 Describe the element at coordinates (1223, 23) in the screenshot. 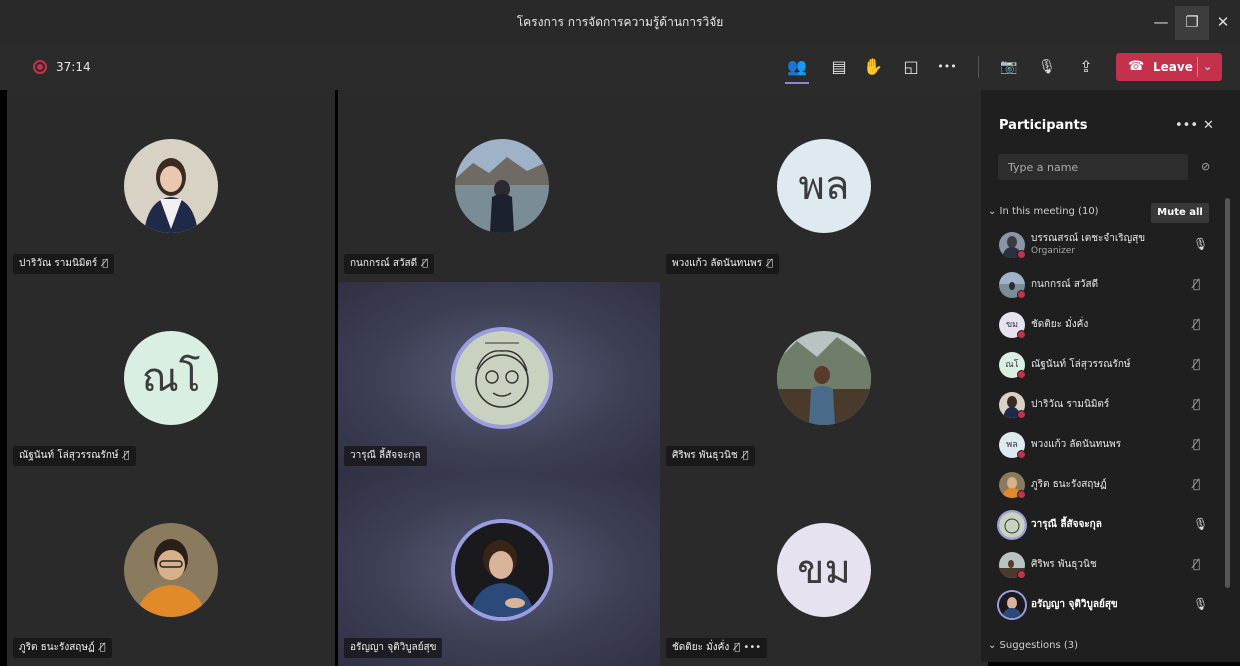

I see `close-window-button: ✕` at that location.